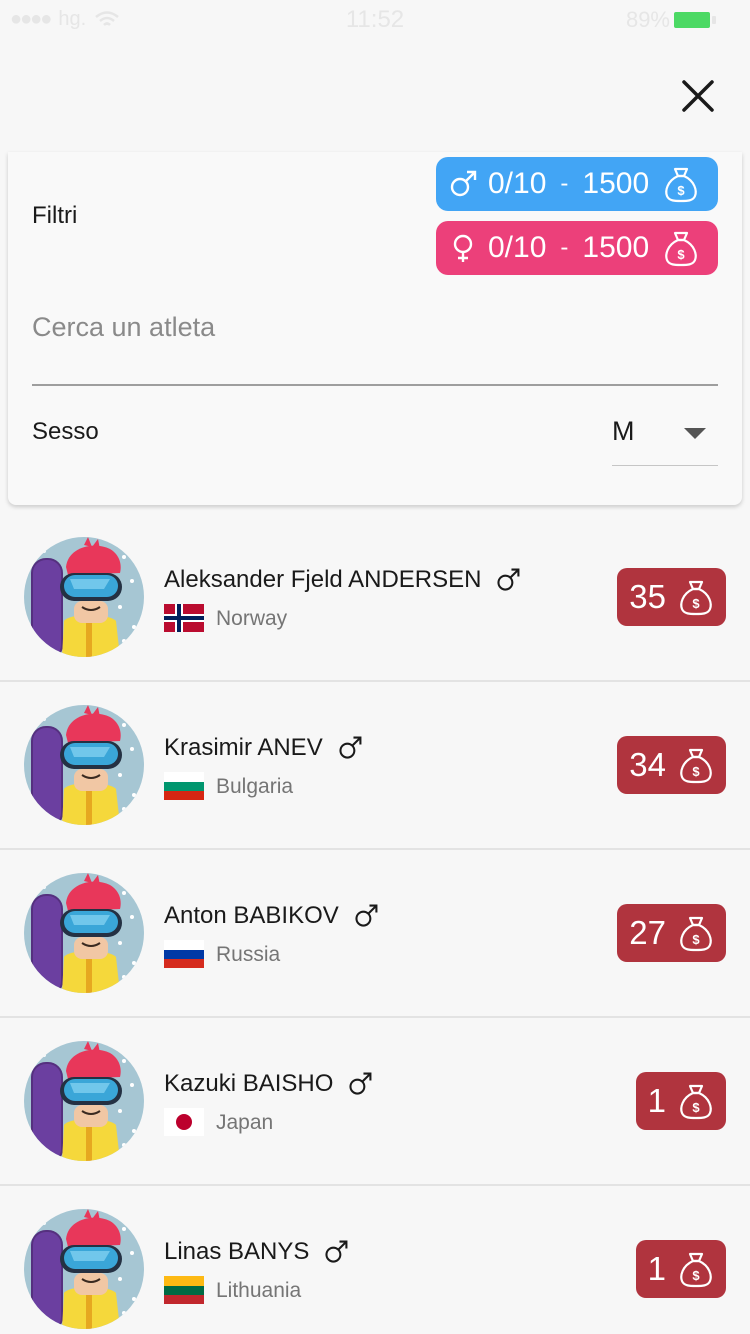  I want to click on female-budget-pill: 0/10 - 1500, so click(577, 248).